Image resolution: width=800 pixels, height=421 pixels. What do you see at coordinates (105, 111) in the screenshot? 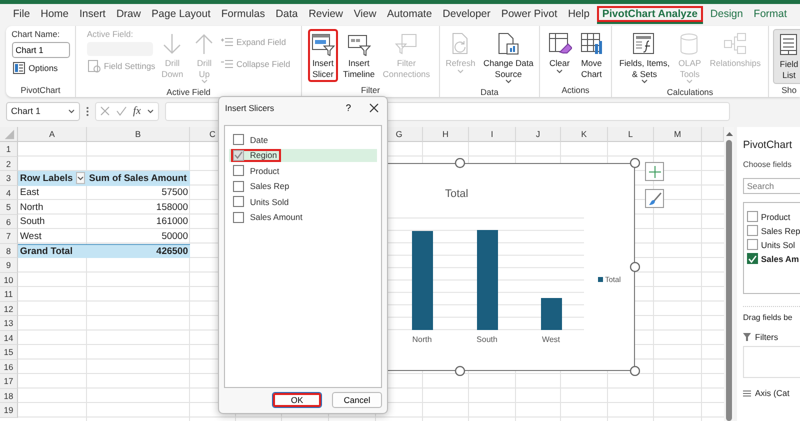
I see `cancel-icon` at bounding box center [105, 111].